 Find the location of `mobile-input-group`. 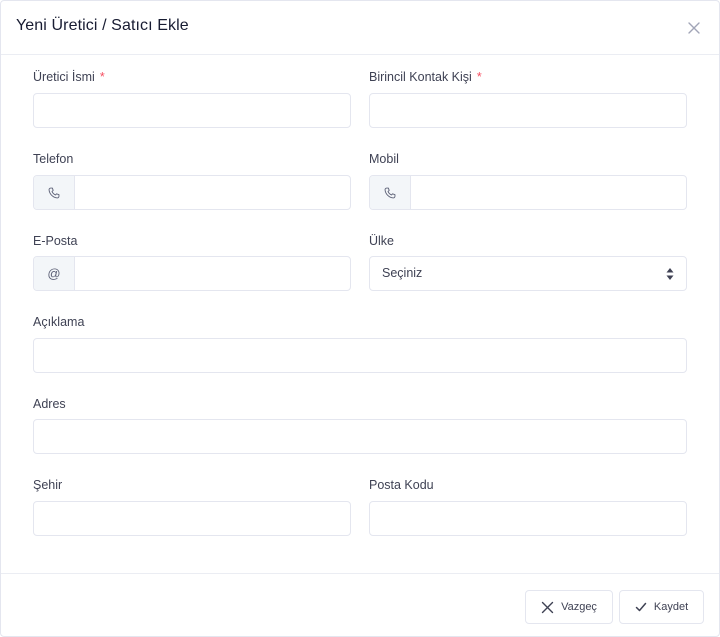

mobile-input-group is located at coordinates (528, 192).